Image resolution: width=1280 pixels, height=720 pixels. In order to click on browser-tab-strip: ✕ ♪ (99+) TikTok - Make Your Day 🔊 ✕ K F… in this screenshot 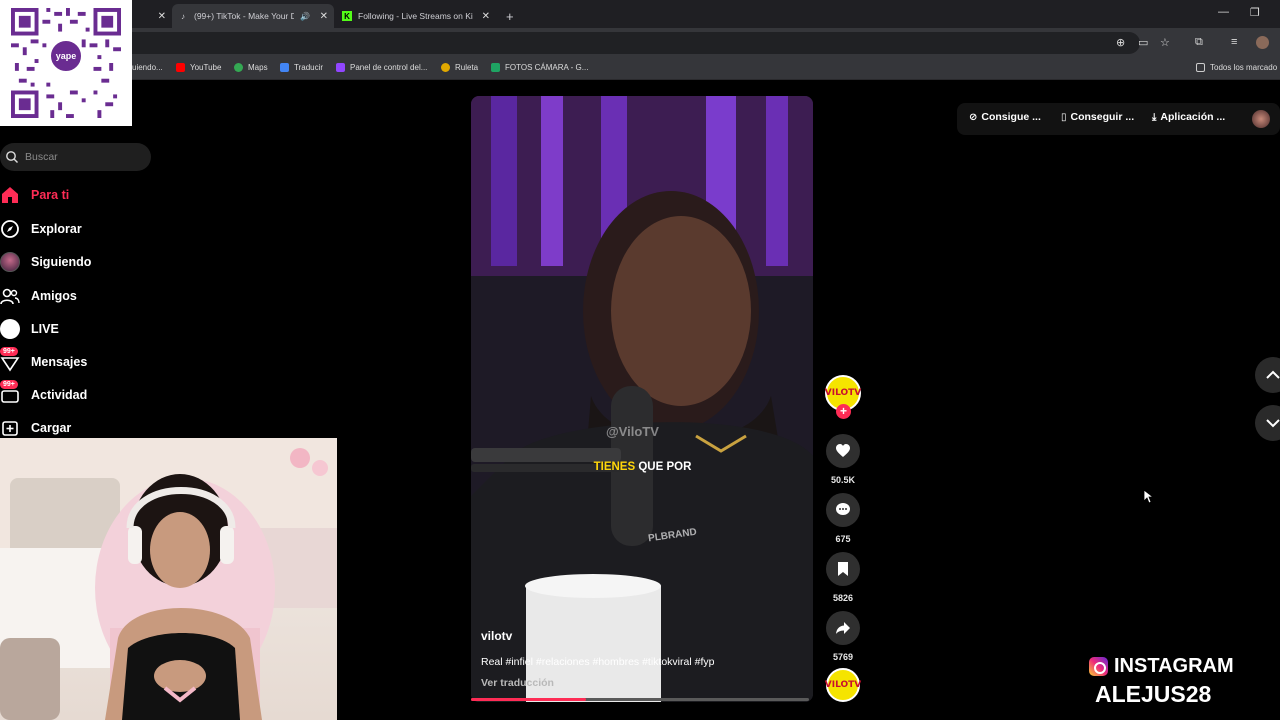, I will do `click(640, 14)`.